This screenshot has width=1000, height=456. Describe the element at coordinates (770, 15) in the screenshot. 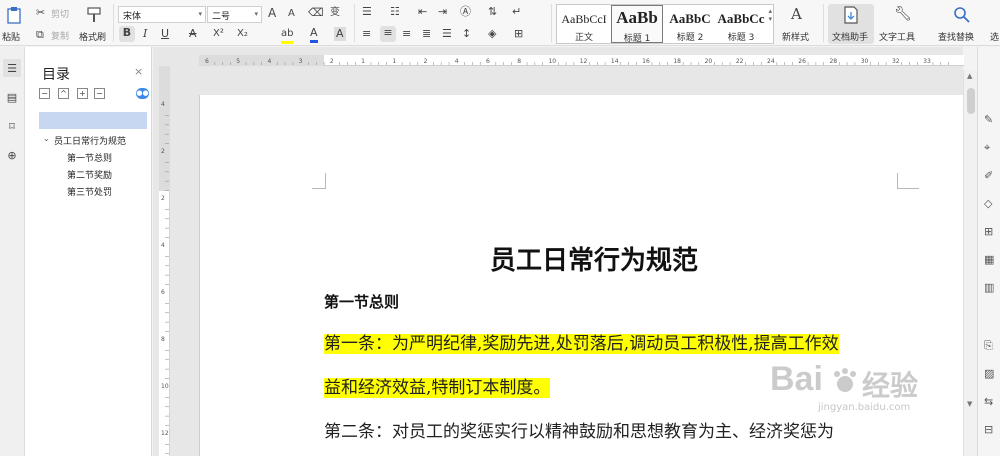

I see `gallery-scroll-icon: ▴ ▾` at that location.